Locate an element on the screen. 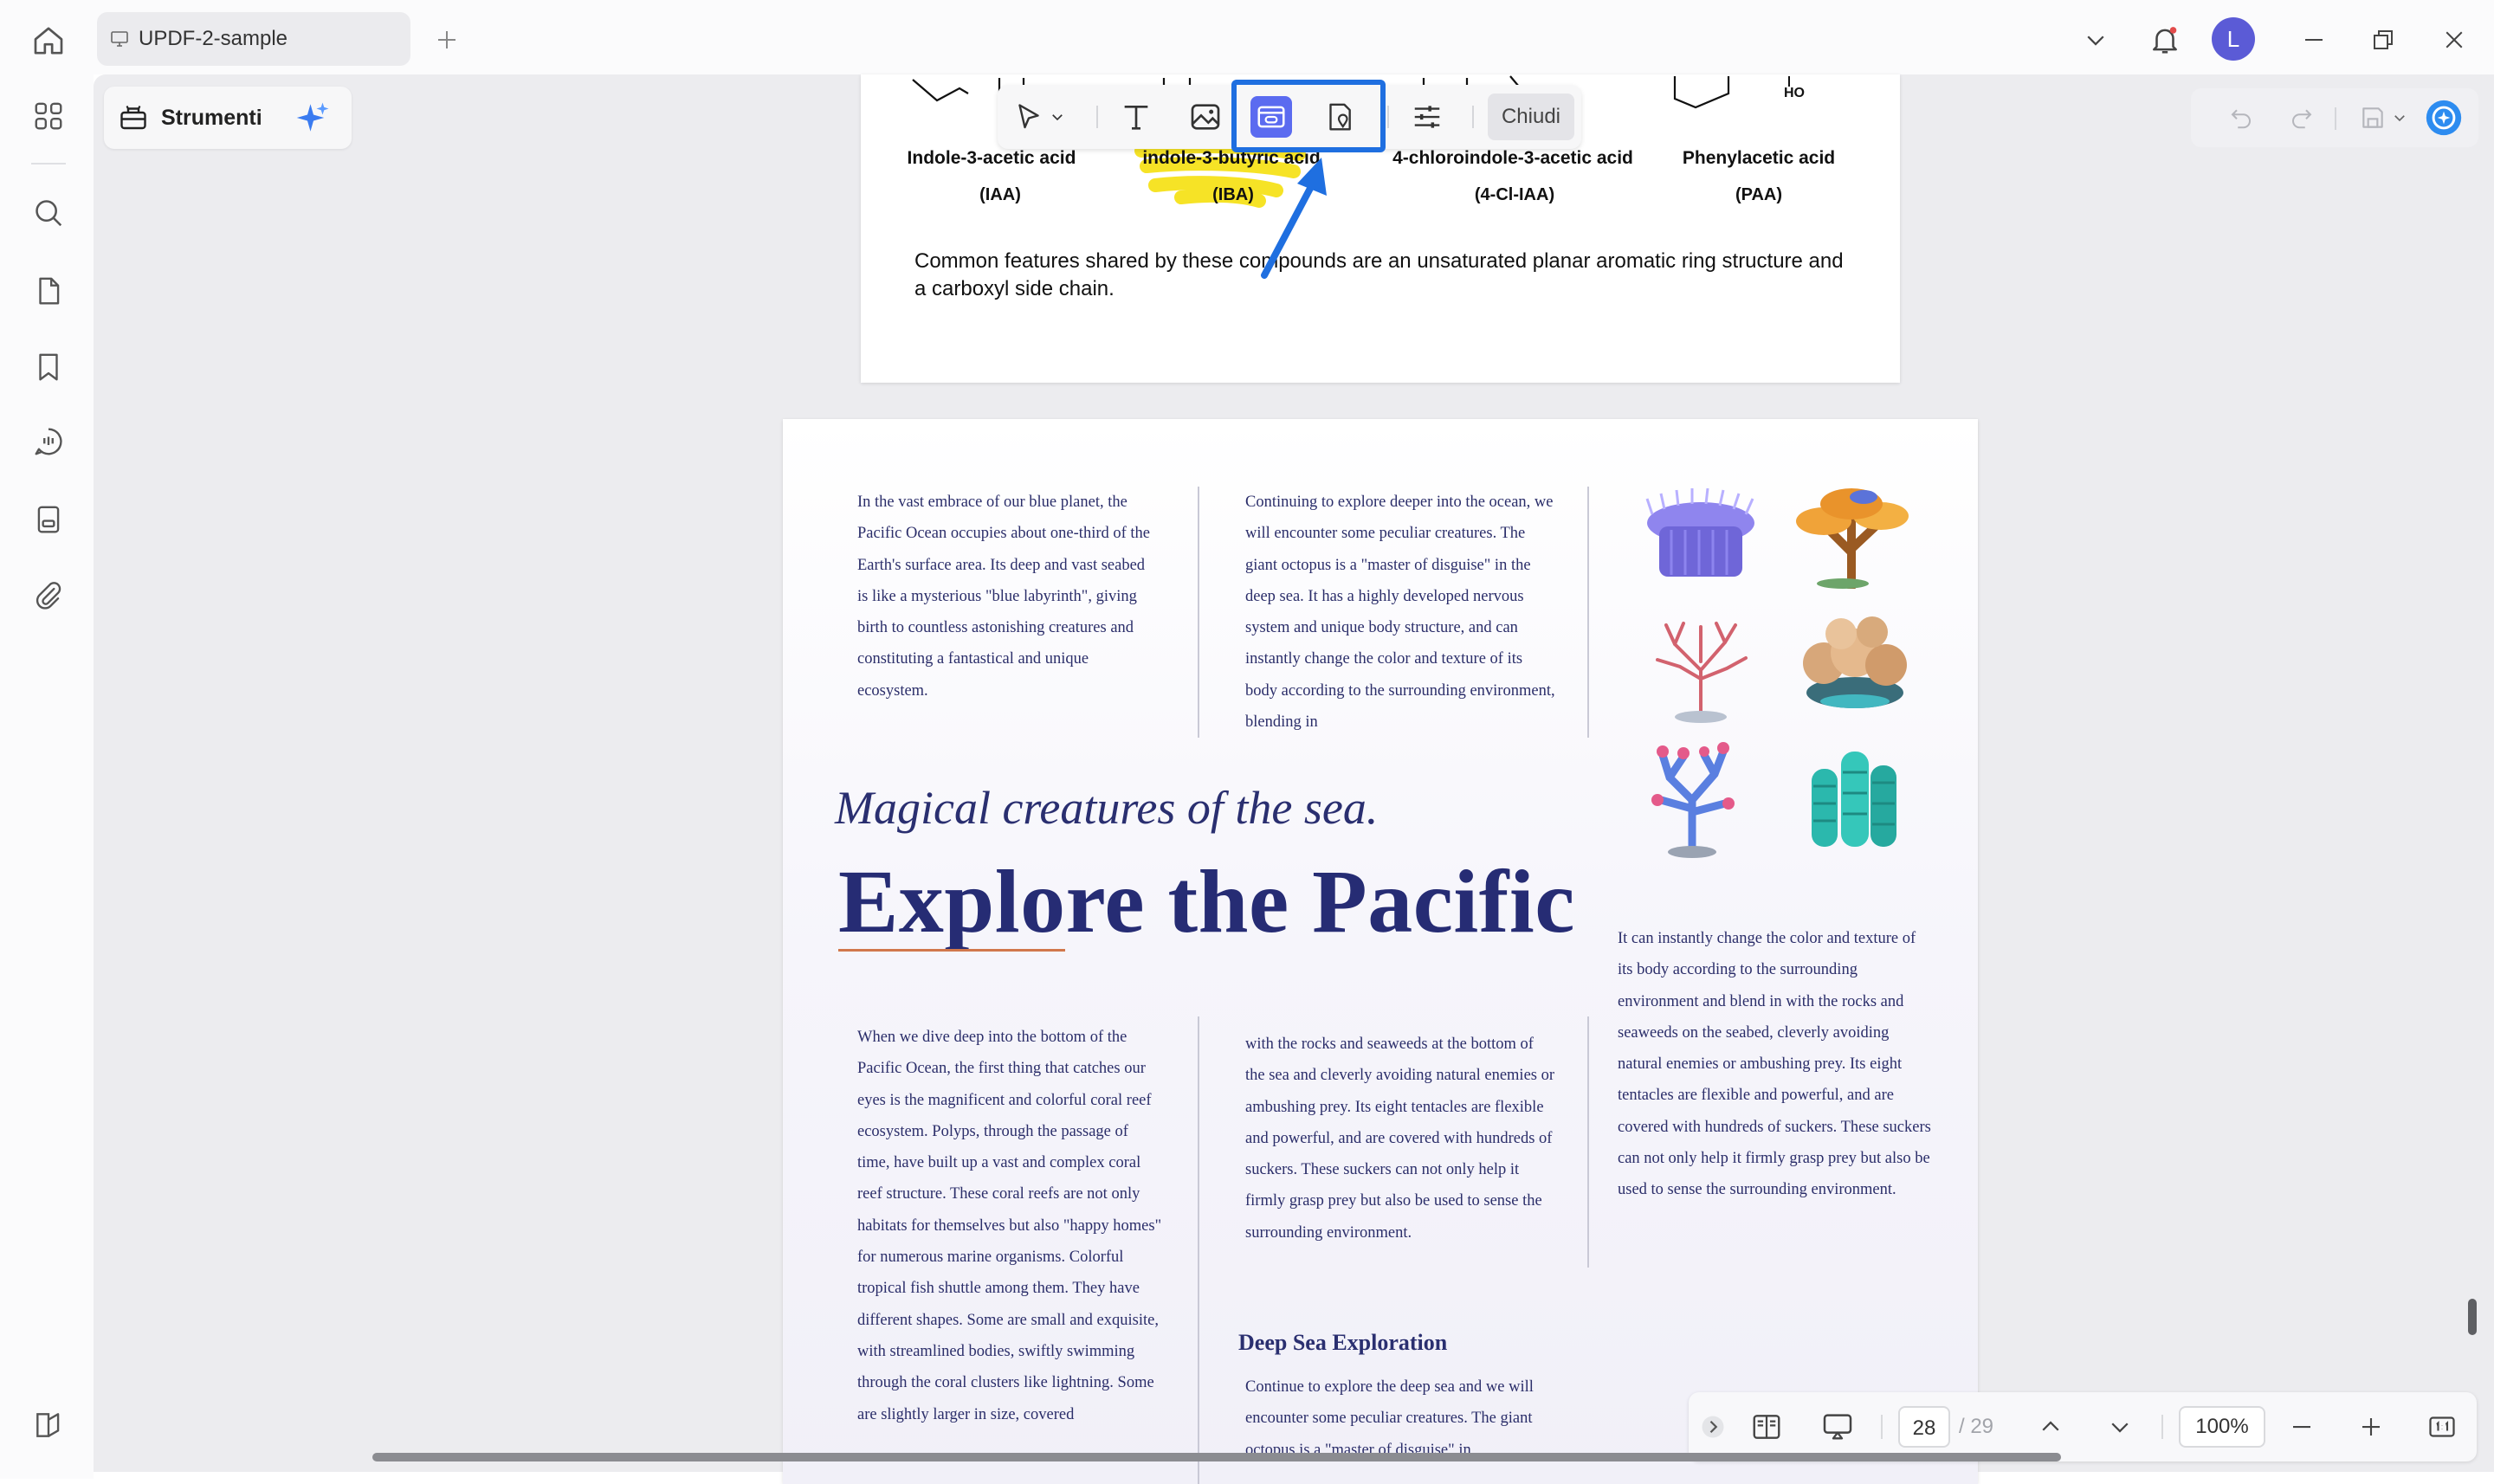 The height and width of the screenshot is (1484, 2494). new-tab-button is located at coordinates (447, 40).